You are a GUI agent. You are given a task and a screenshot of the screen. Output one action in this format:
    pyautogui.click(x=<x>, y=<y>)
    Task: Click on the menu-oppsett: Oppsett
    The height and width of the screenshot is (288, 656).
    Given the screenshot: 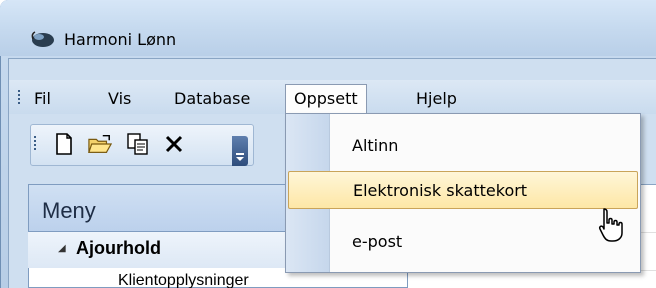 What is the action you would take?
    pyautogui.click(x=326, y=99)
    